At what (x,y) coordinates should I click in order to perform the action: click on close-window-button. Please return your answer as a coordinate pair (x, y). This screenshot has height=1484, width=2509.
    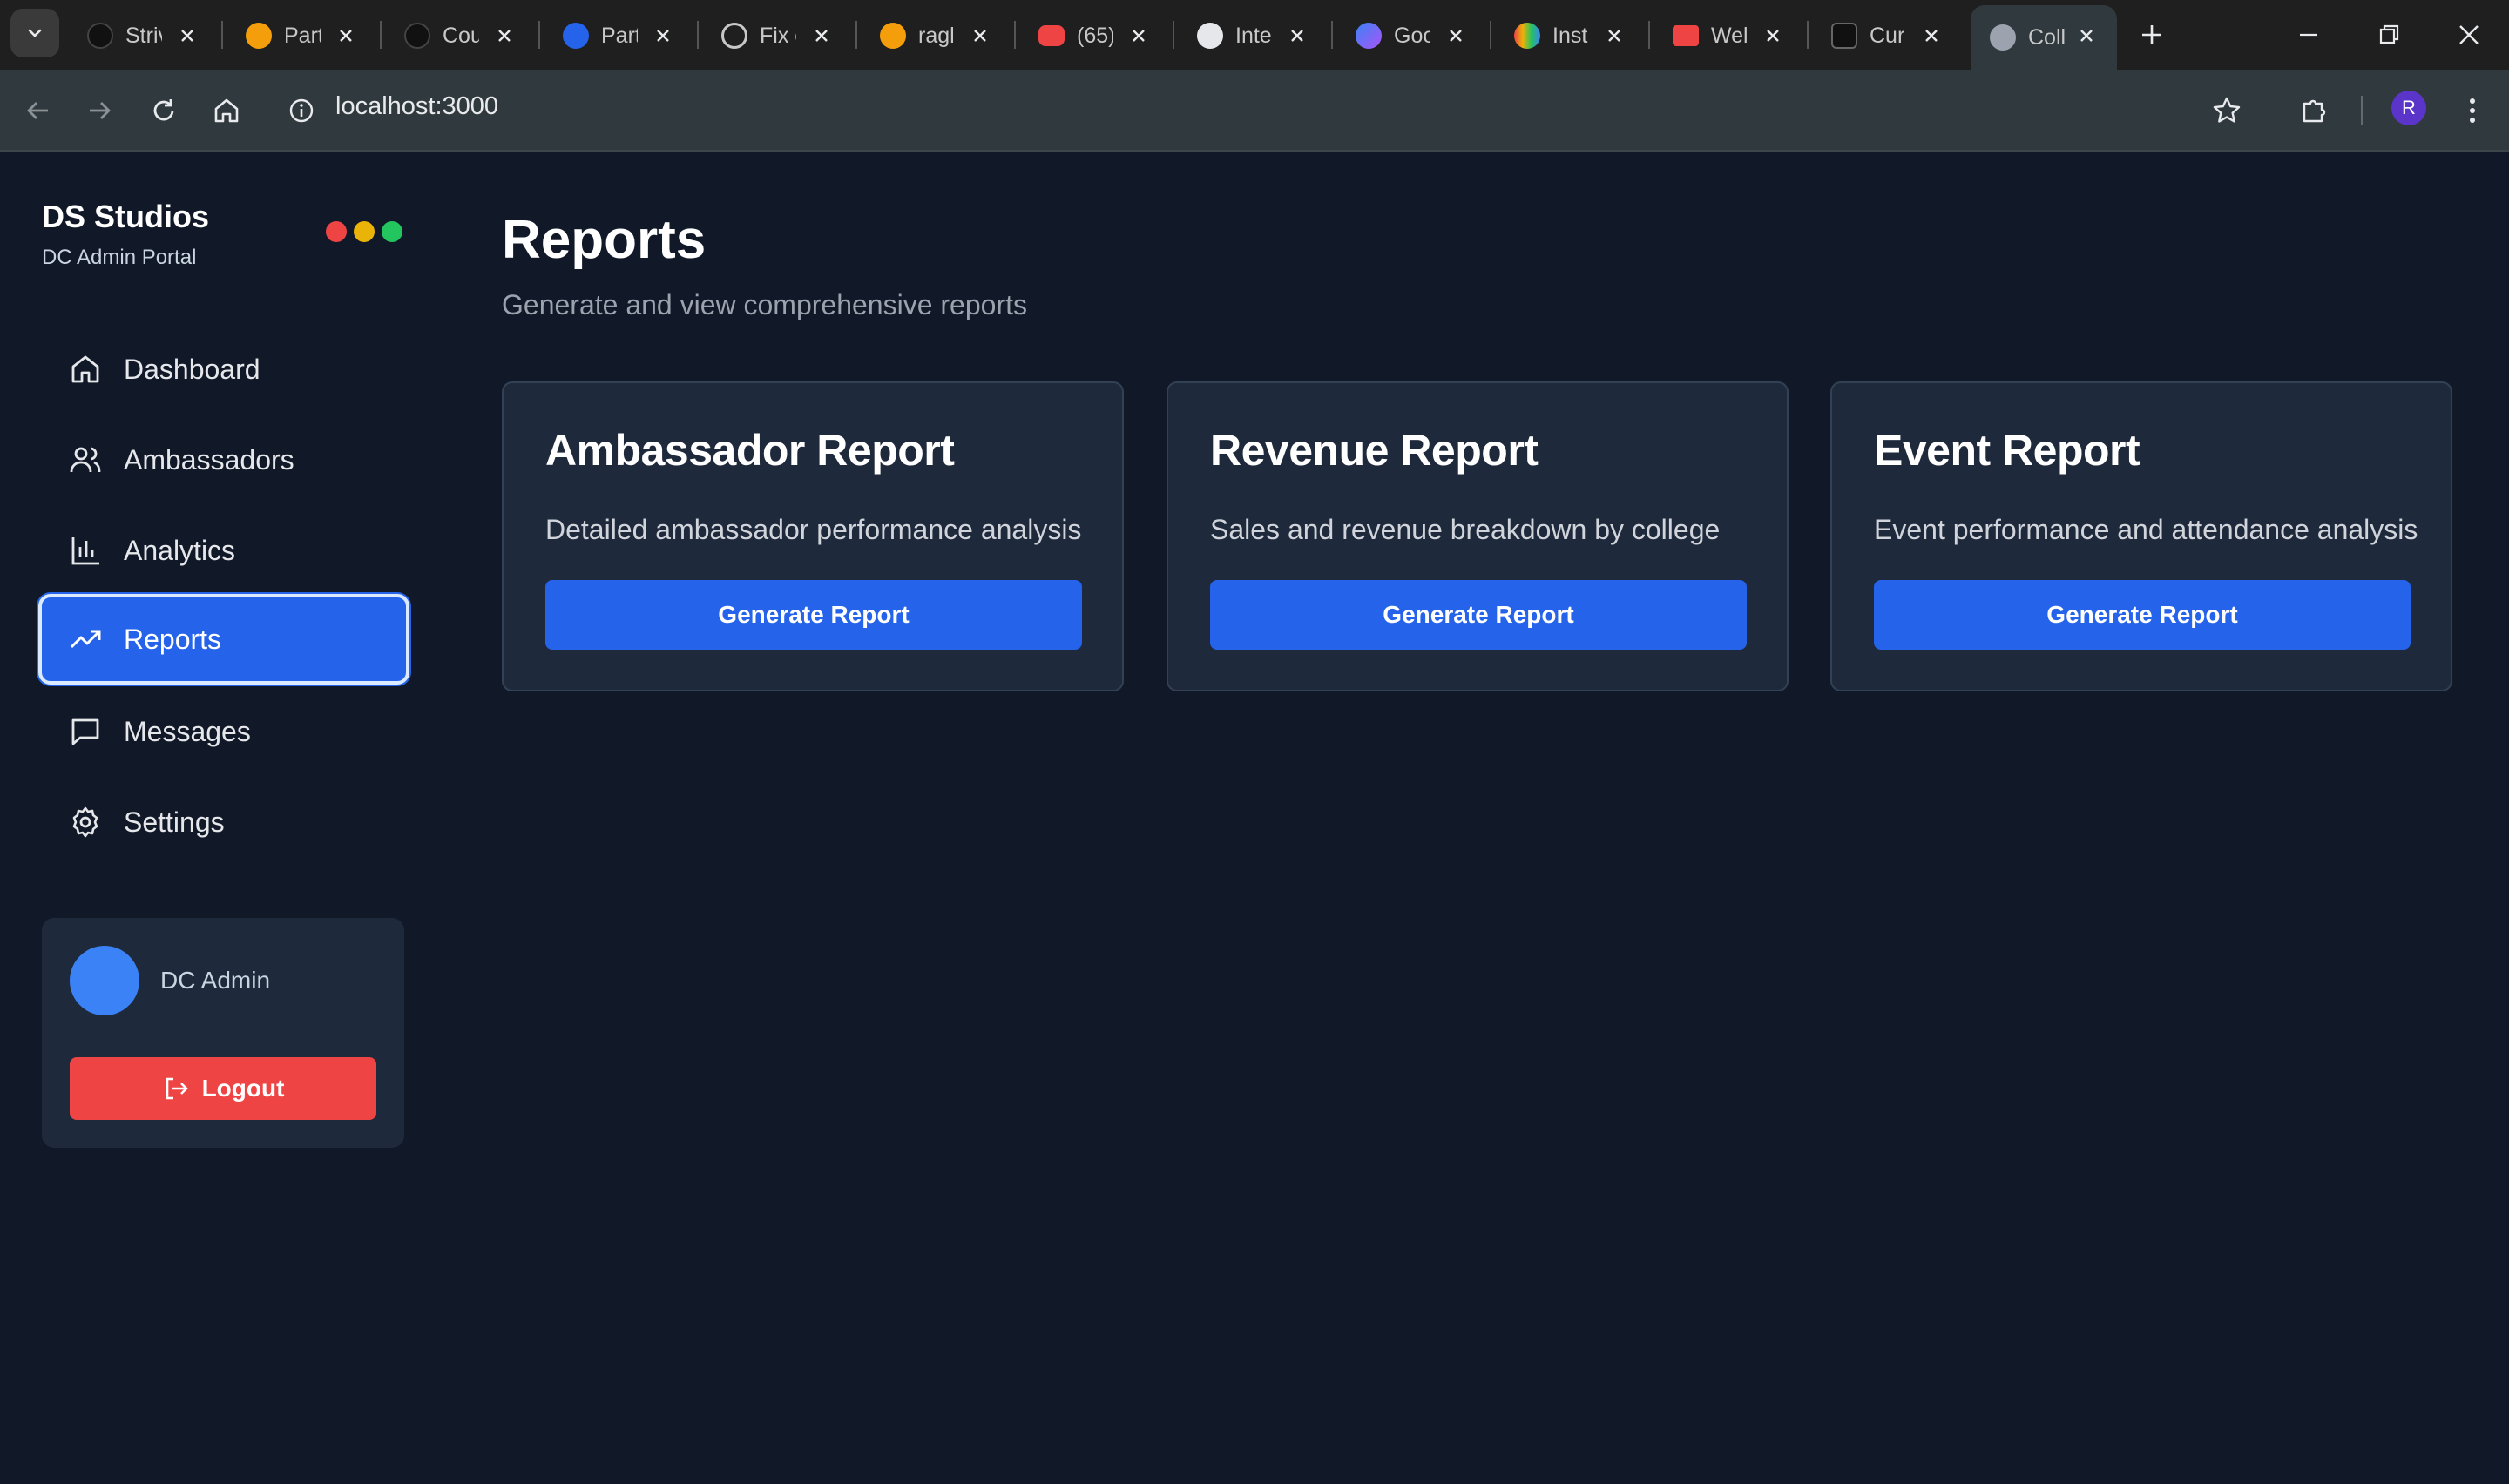
    Looking at the image, I should click on (2469, 35).